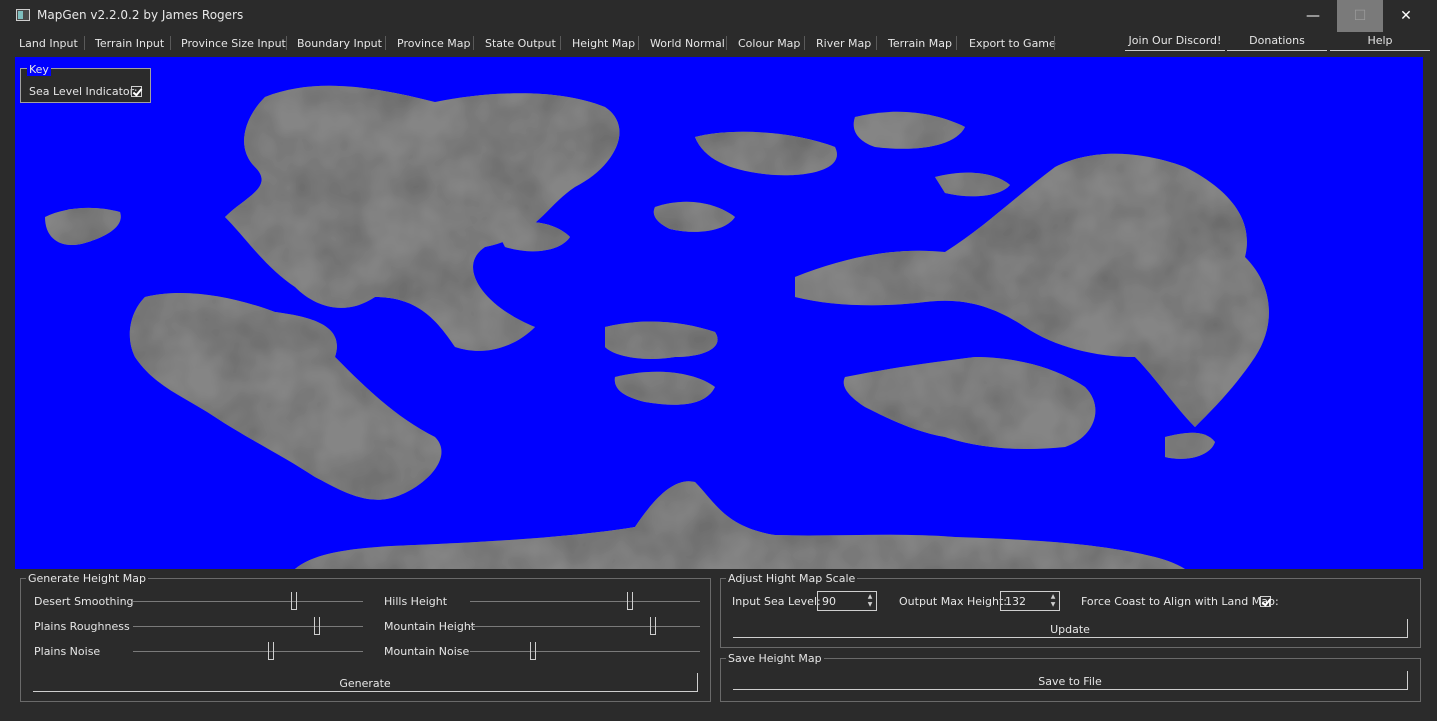 This screenshot has height=721, width=1437. Describe the element at coordinates (129, 44) in the screenshot. I see `tab-terrain-input: Terrain Input` at that location.